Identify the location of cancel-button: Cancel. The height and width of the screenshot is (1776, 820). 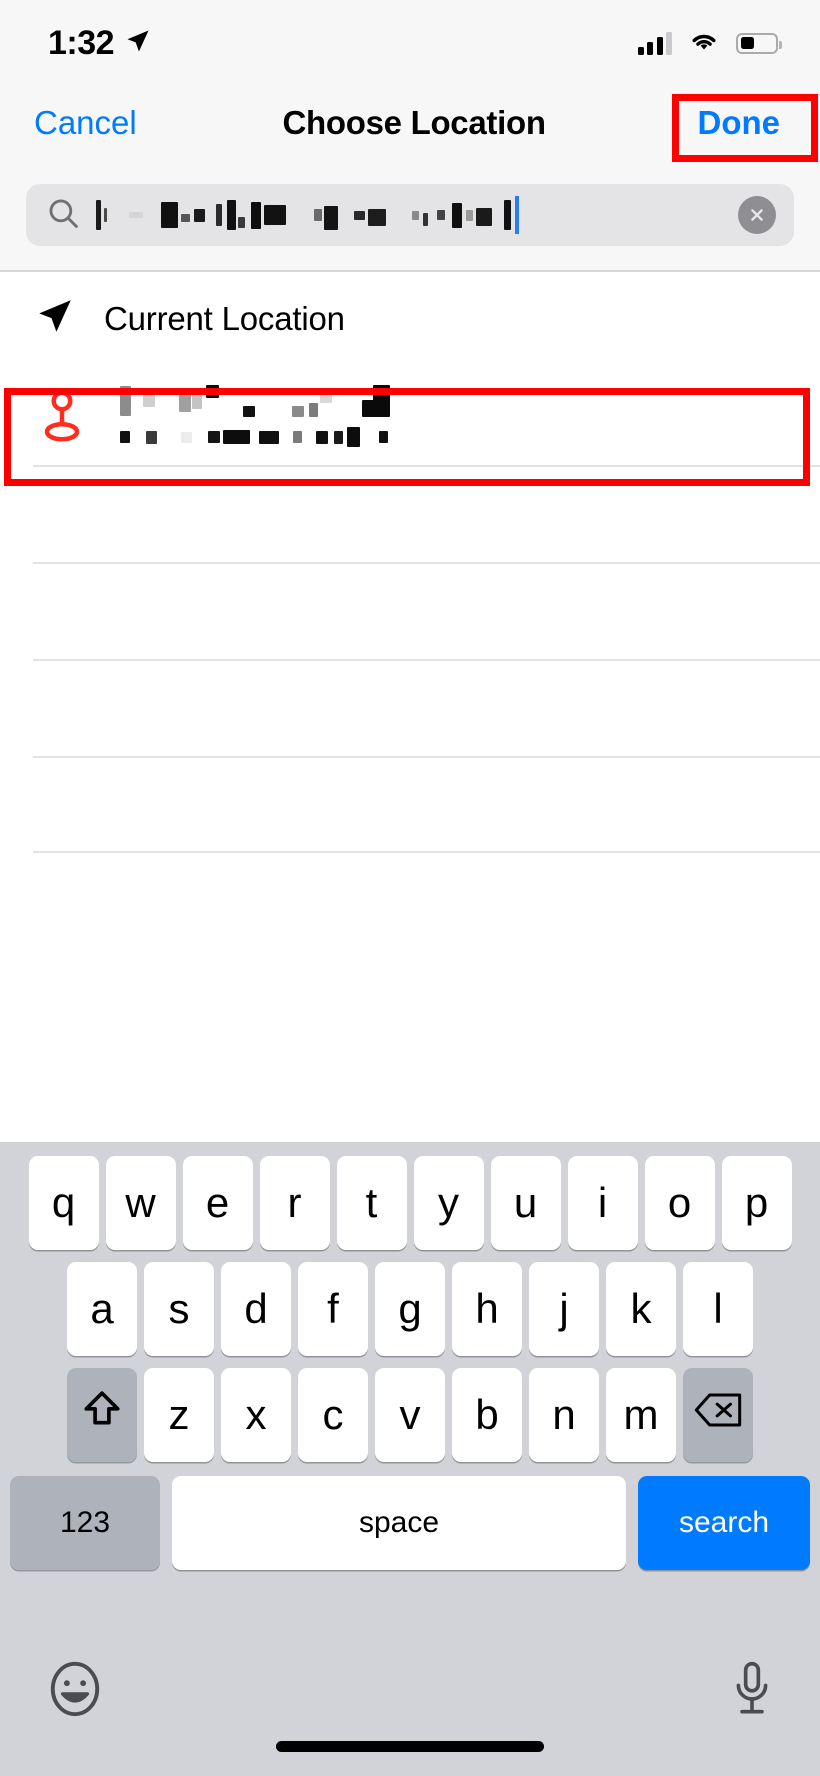
(85, 123).